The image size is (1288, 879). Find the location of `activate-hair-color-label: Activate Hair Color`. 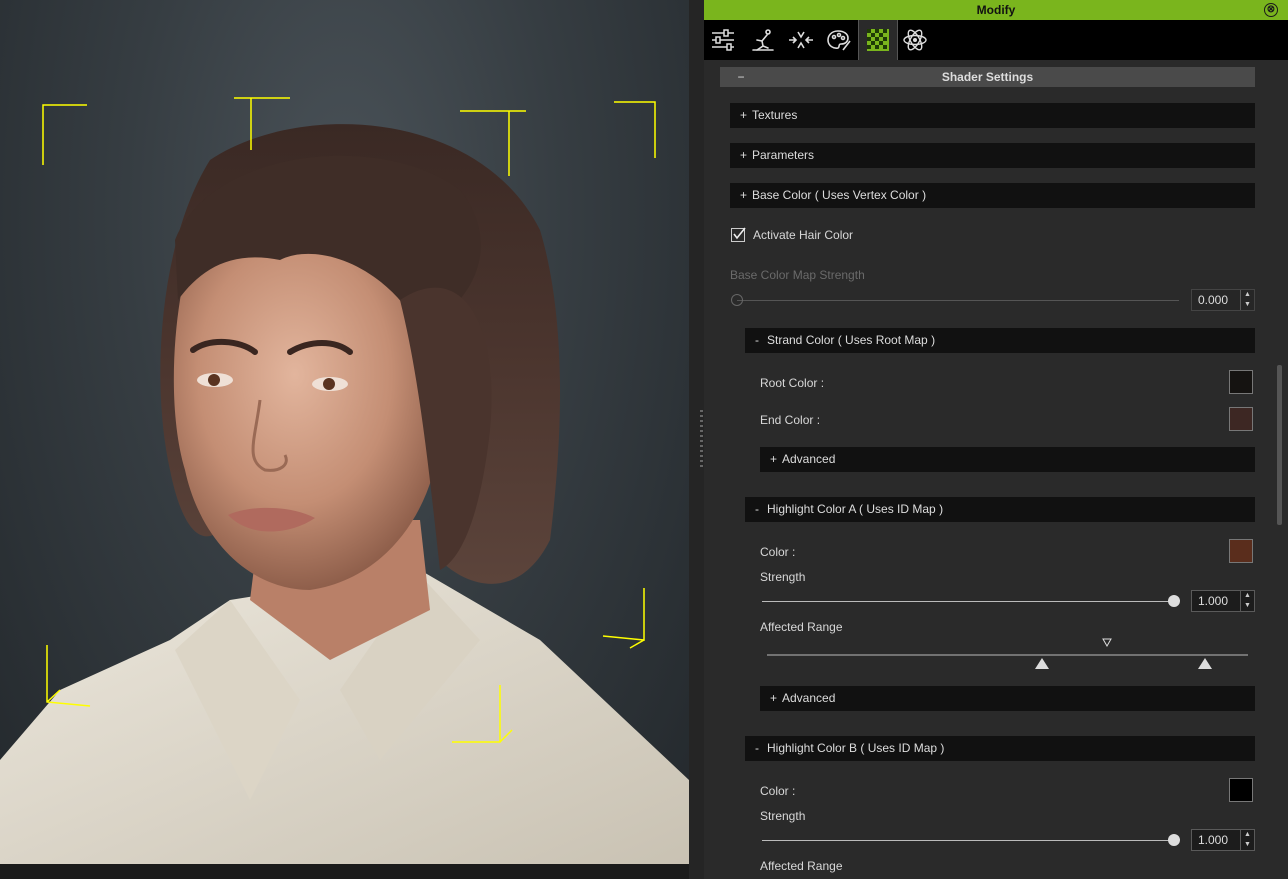

activate-hair-color-label: Activate Hair Color is located at coordinates (803, 235).